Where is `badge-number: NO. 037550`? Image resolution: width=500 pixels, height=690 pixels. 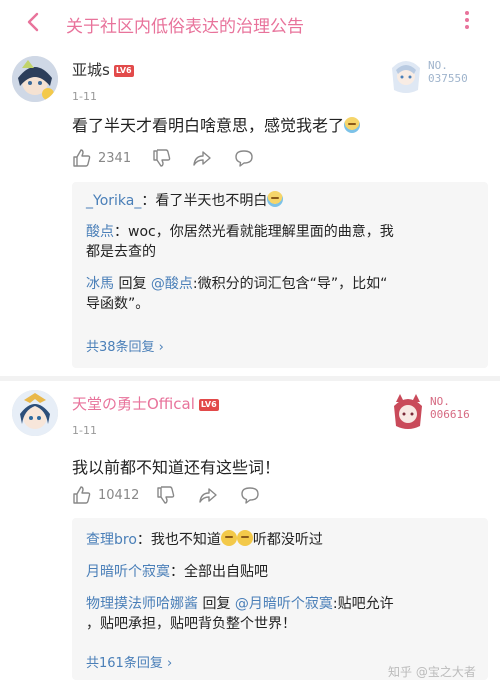 badge-number: NO. 037550 is located at coordinates (448, 72).